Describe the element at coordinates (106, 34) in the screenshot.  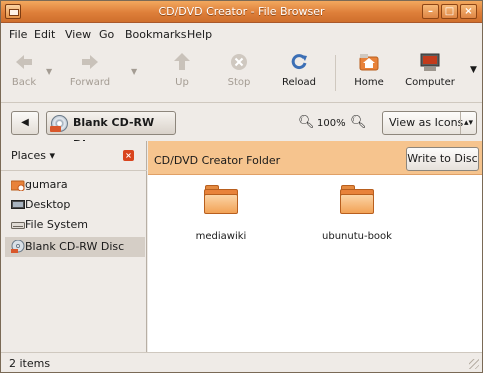
I see `menu-go: Go` at that location.